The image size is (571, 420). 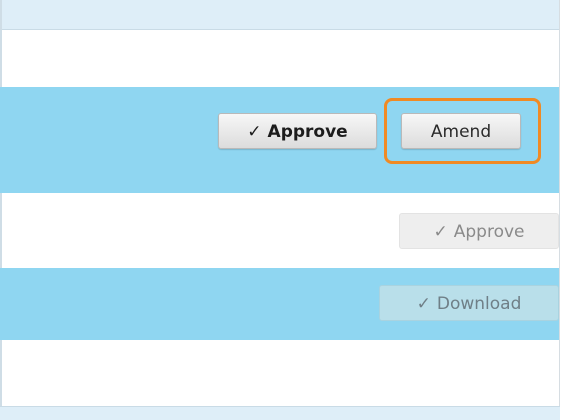 I want to click on table-header-bar, so click(x=280, y=15).